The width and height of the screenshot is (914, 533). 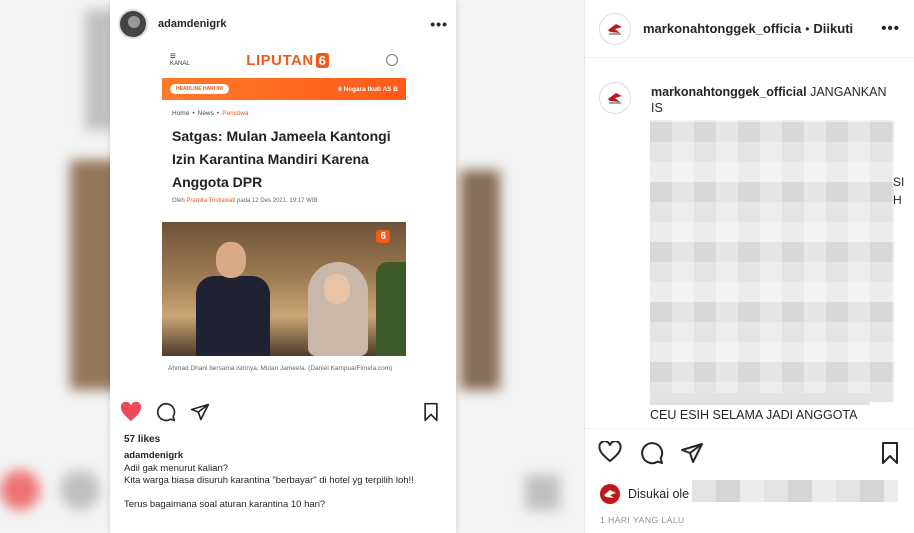 What do you see at coordinates (392, 60) in the screenshot?
I see `search-icon` at bounding box center [392, 60].